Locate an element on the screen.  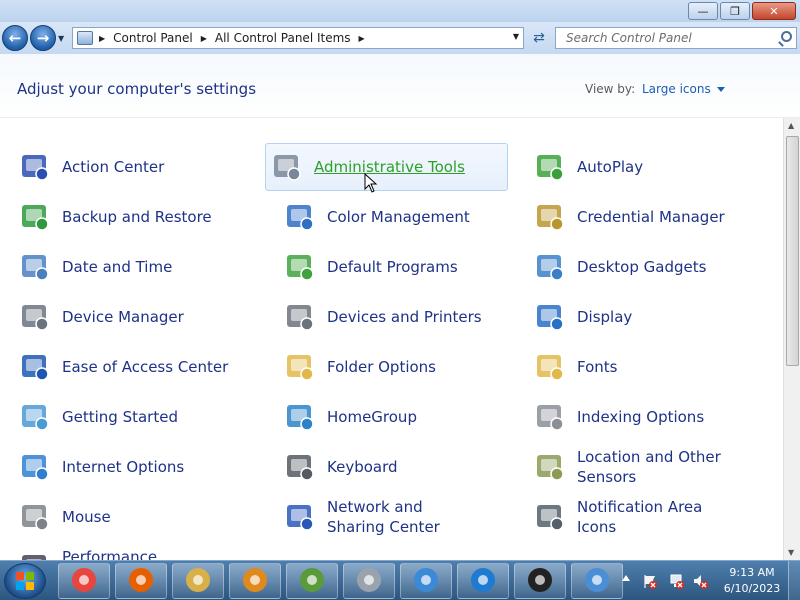
show-hidden-icons-icon is located at coordinates (626, 578).